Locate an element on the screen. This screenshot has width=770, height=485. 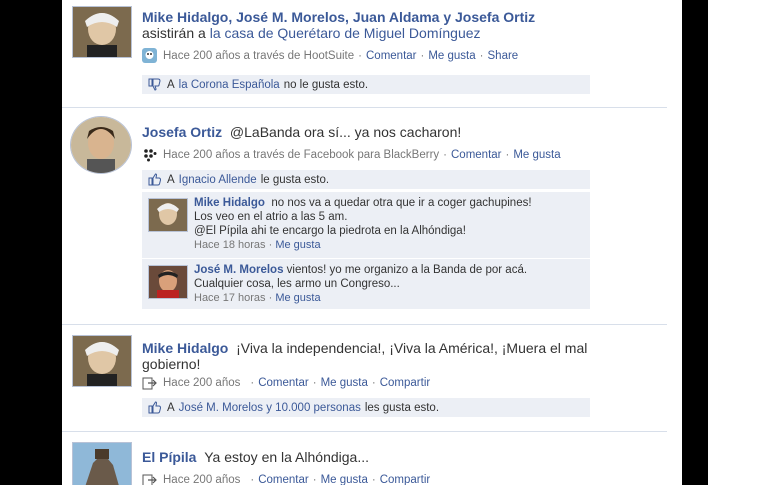
thumbs-down-icon is located at coordinates (154, 84).